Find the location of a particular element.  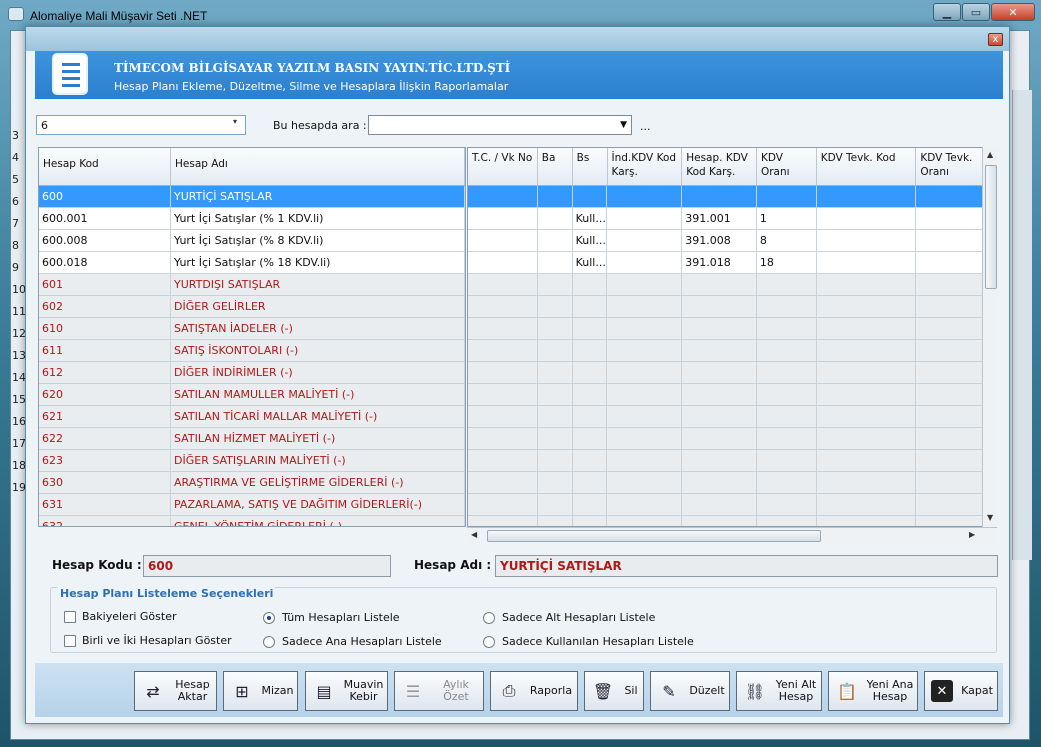

grid-horizontal-scrollbar: ◀ ▶ is located at coordinates (732, 535).